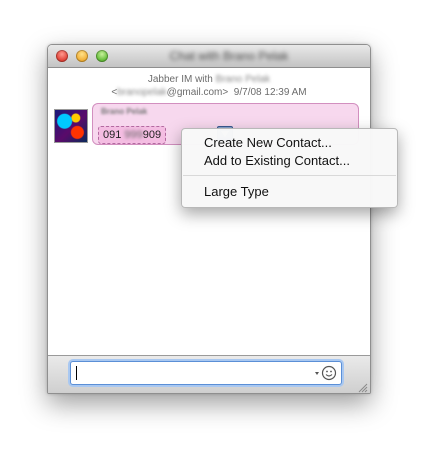  I want to click on message-sender: Brano Pelak, so click(124, 111).